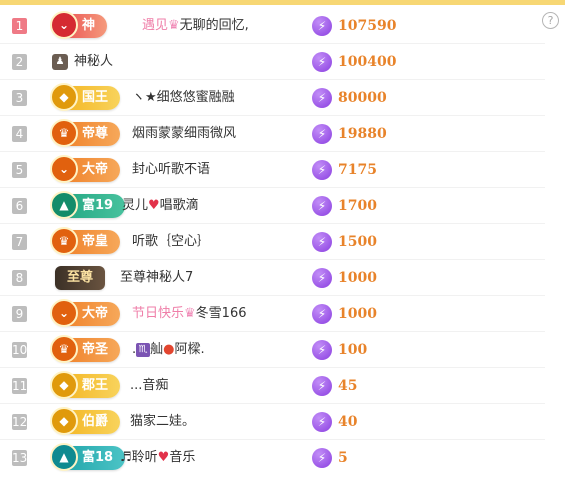 The width and height of the screenshot is (565, 479). I want to click on score-value: 100, so click(353, 350).